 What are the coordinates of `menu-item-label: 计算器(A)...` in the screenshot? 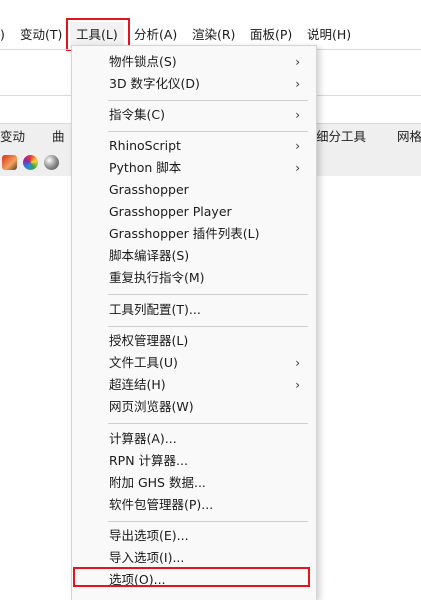 It's located at (143, 438).